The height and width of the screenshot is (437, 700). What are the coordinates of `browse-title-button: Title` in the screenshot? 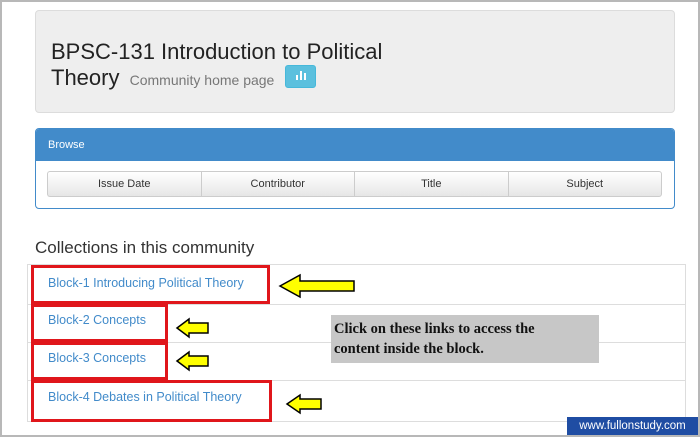 It's located at (431, 184).